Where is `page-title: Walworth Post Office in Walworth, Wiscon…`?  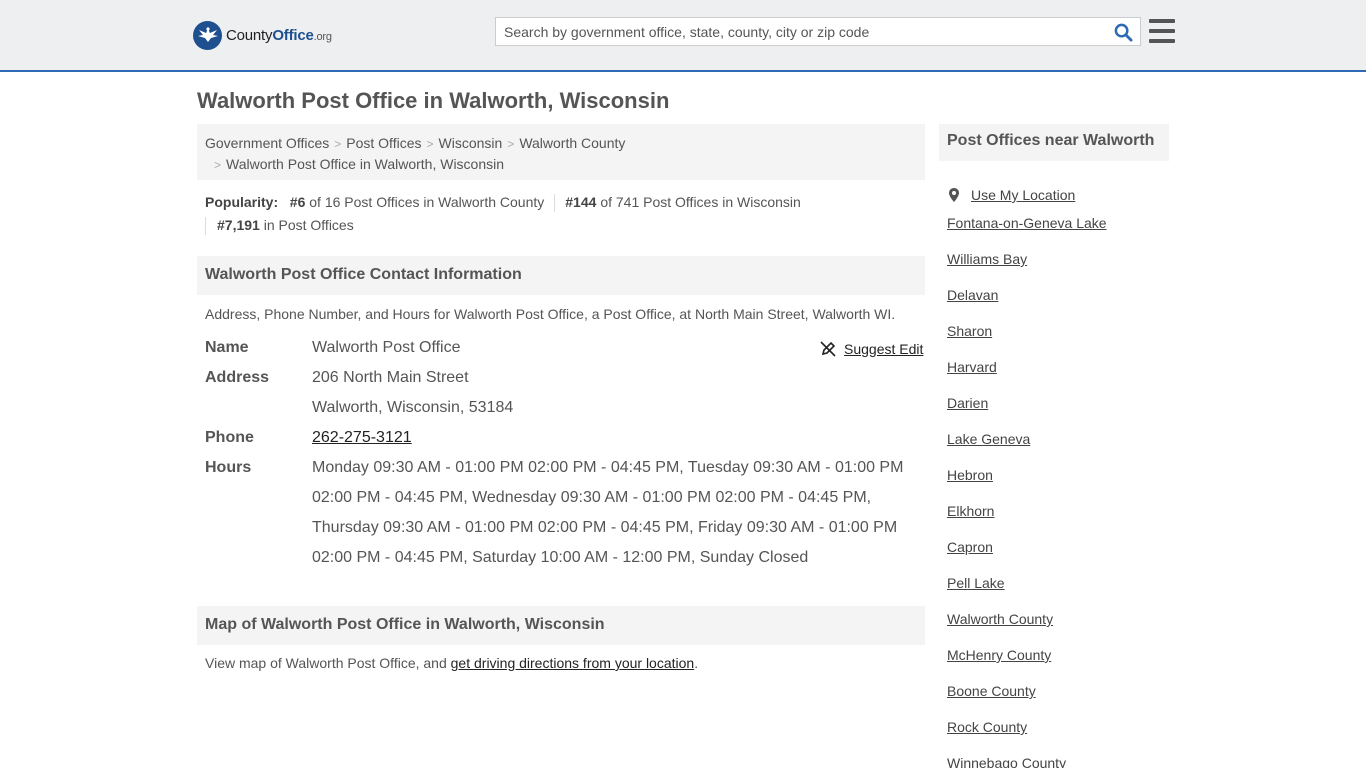
page-title: Walworth Post Office in Walworth, Wiscon… is located at coordinates (433, 100).